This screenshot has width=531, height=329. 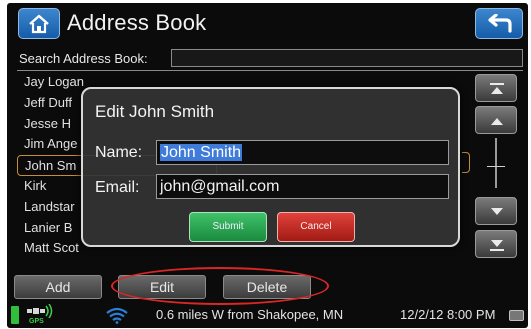 What do you see at coordinates (267, 22) in the screenshot?
I see `header: Address Book` at bounding box center [267, 22].